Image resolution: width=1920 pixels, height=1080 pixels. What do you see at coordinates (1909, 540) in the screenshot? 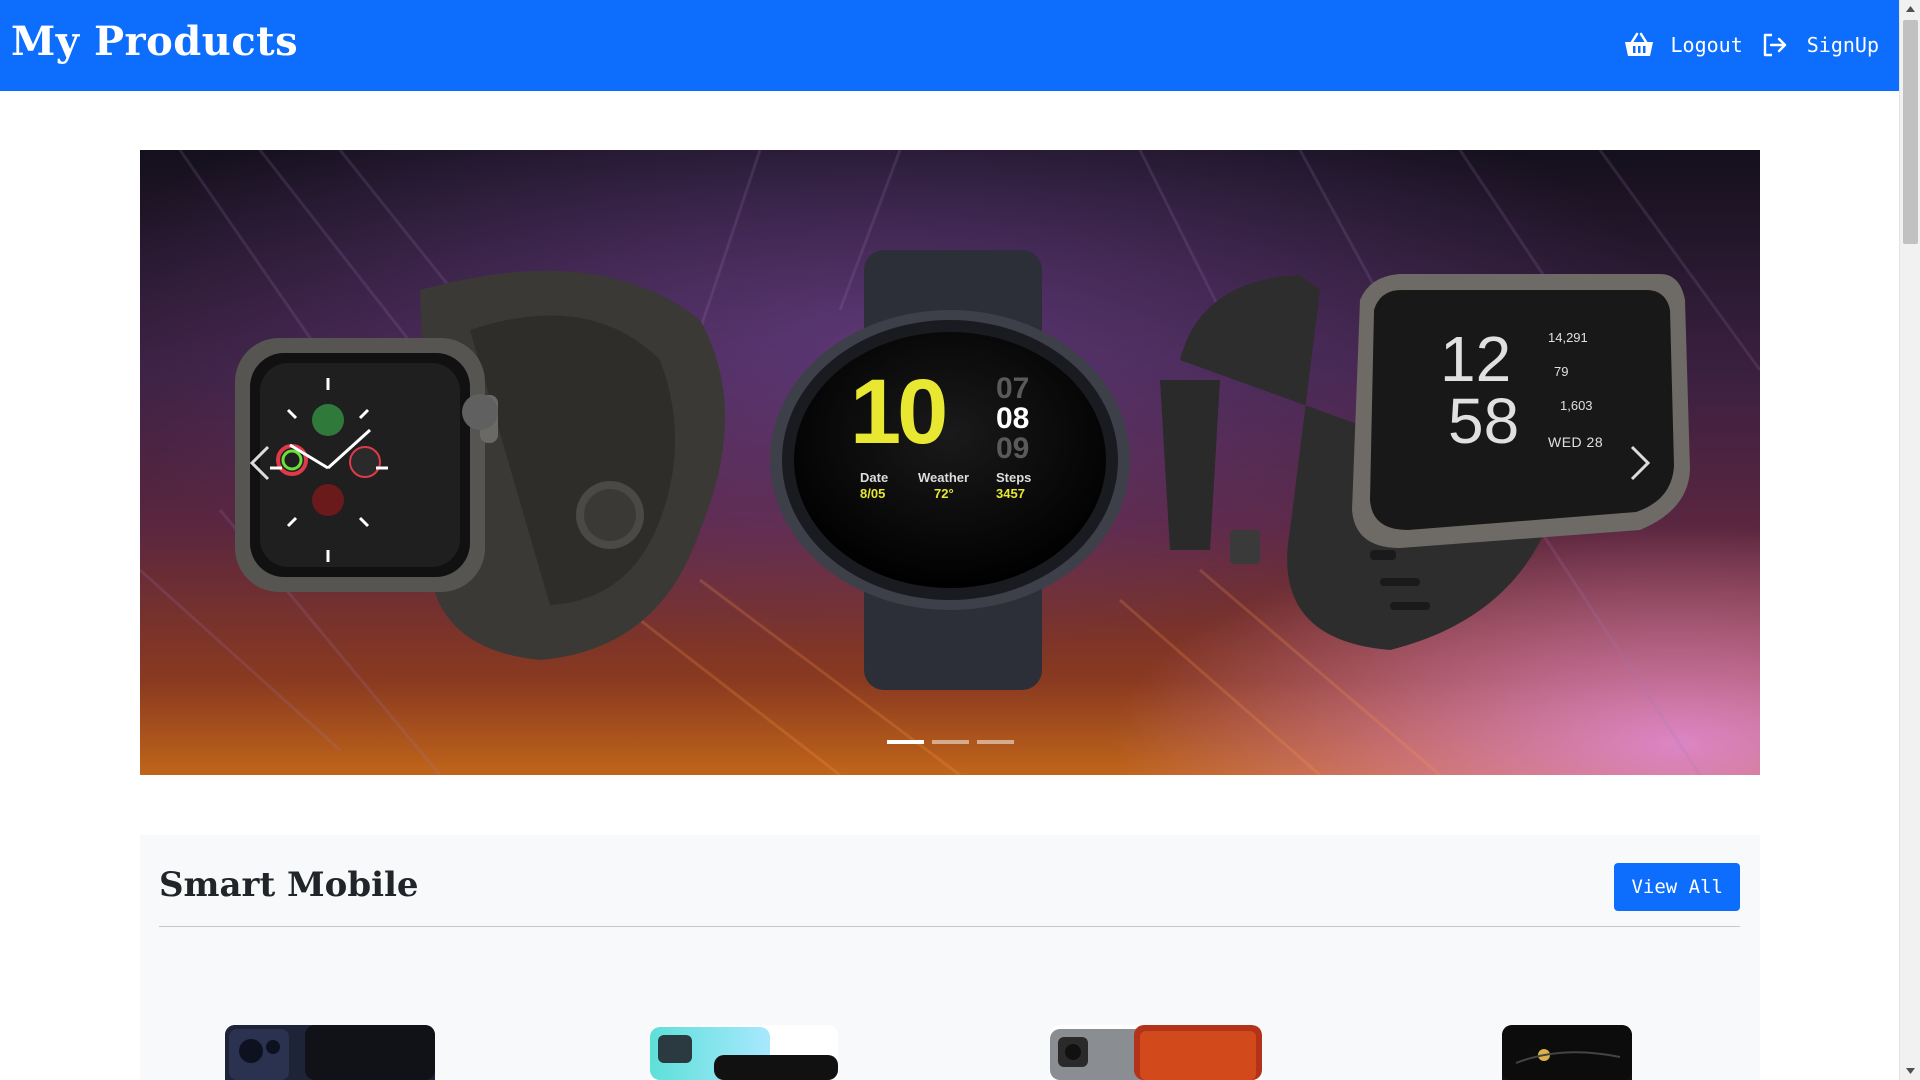
I see `page-scrollbar` at bounding box center [1909, 540].